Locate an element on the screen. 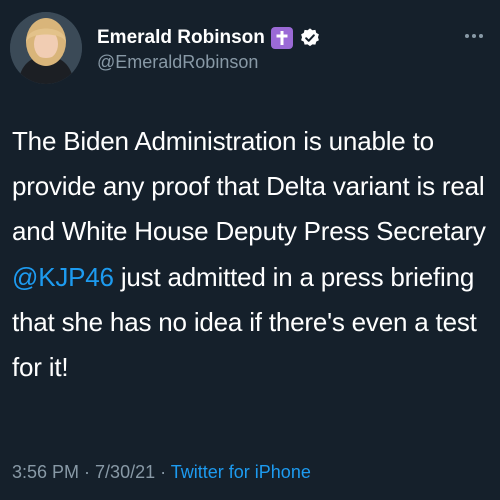 This screenshot has height=500, width=500. avatar-image is located at coordinates (46, 48).